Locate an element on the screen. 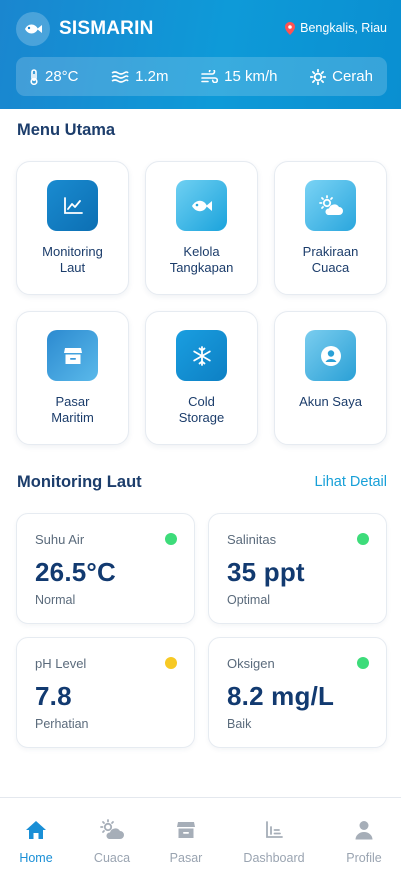  menu-item-kelola-tangkapan: Kelola Tangkapan is located at coordinates (201, 228).